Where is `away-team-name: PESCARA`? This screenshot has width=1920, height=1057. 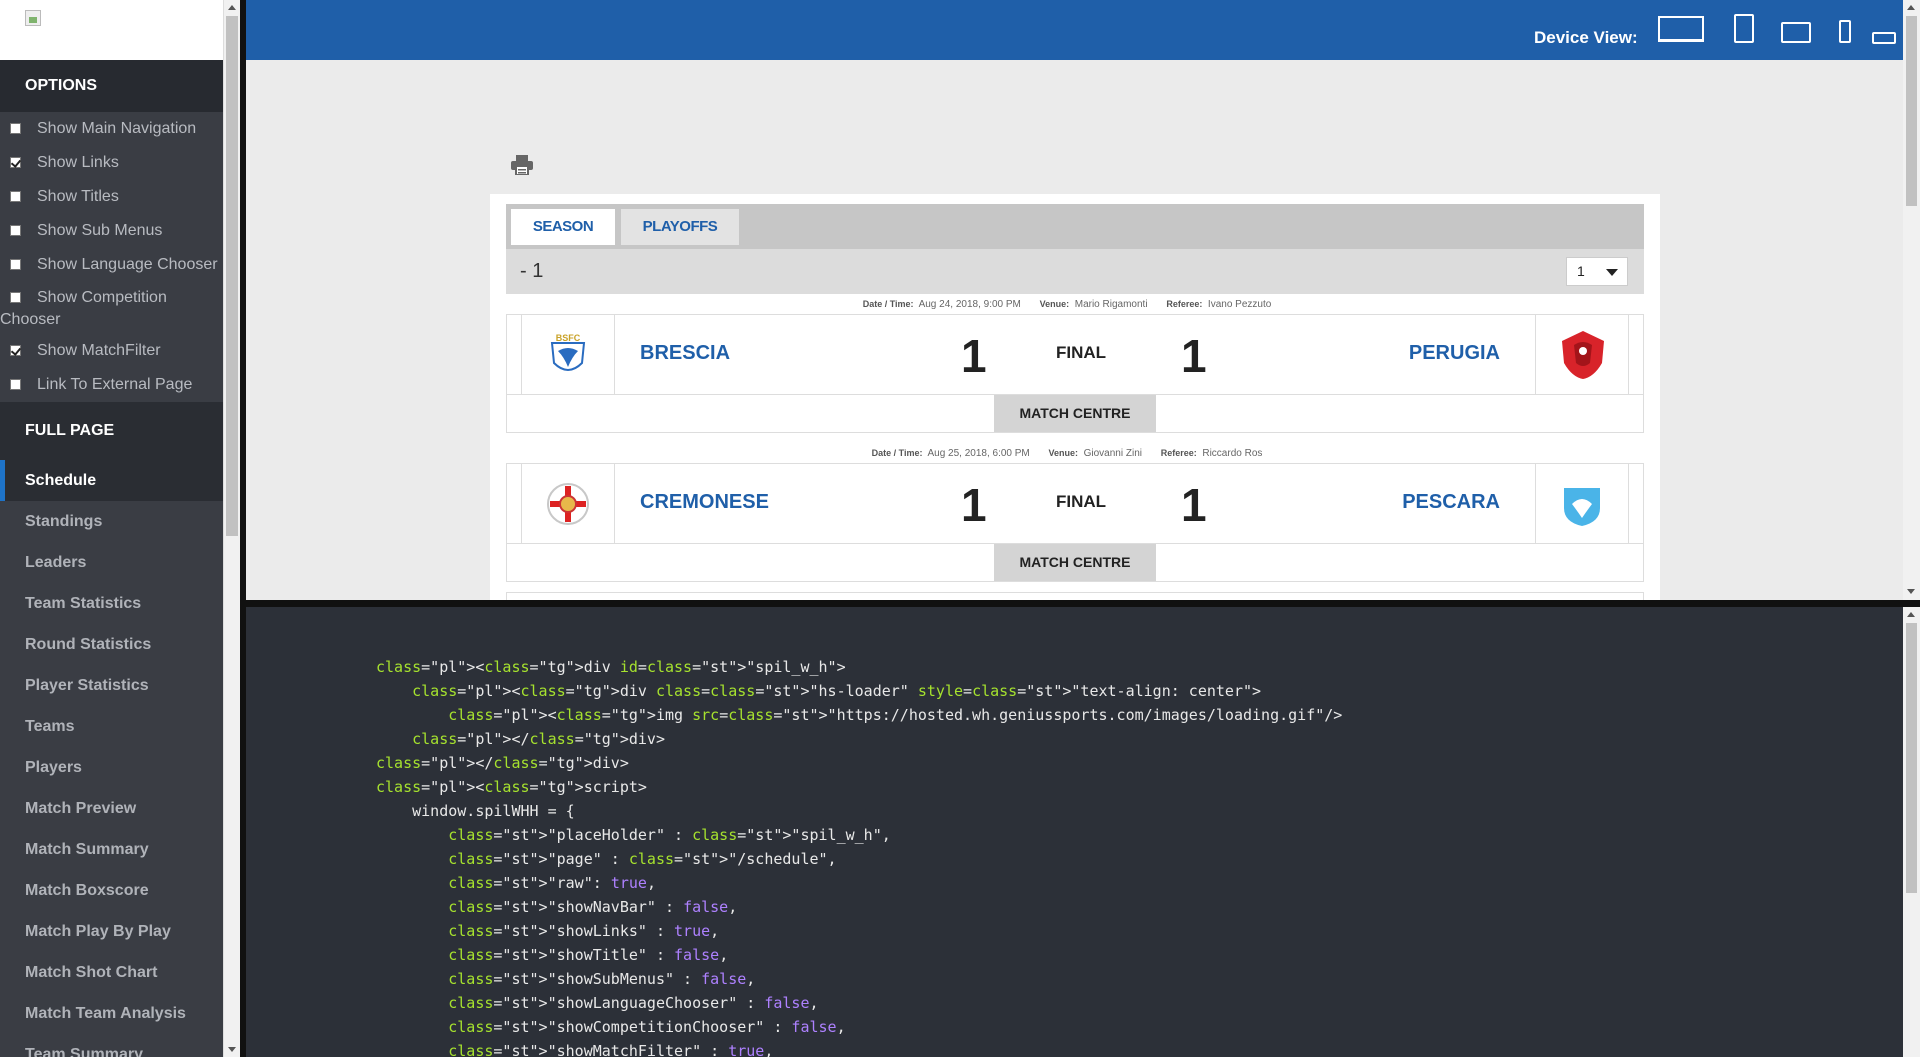 away-team-name: PESCARA is located at coordinates (1451, 502).